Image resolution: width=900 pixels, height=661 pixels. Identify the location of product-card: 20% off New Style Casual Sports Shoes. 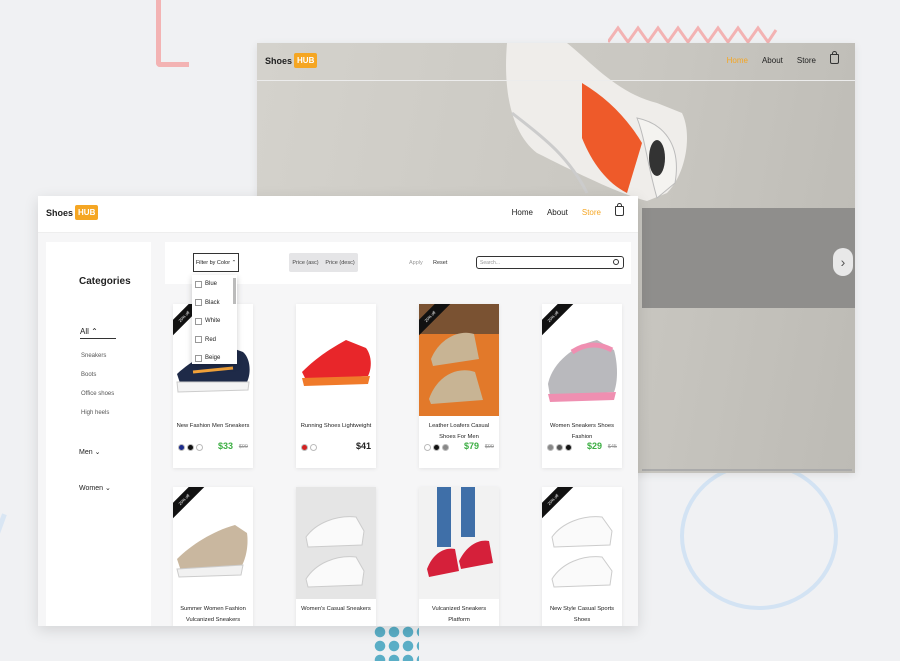
(582, 556).